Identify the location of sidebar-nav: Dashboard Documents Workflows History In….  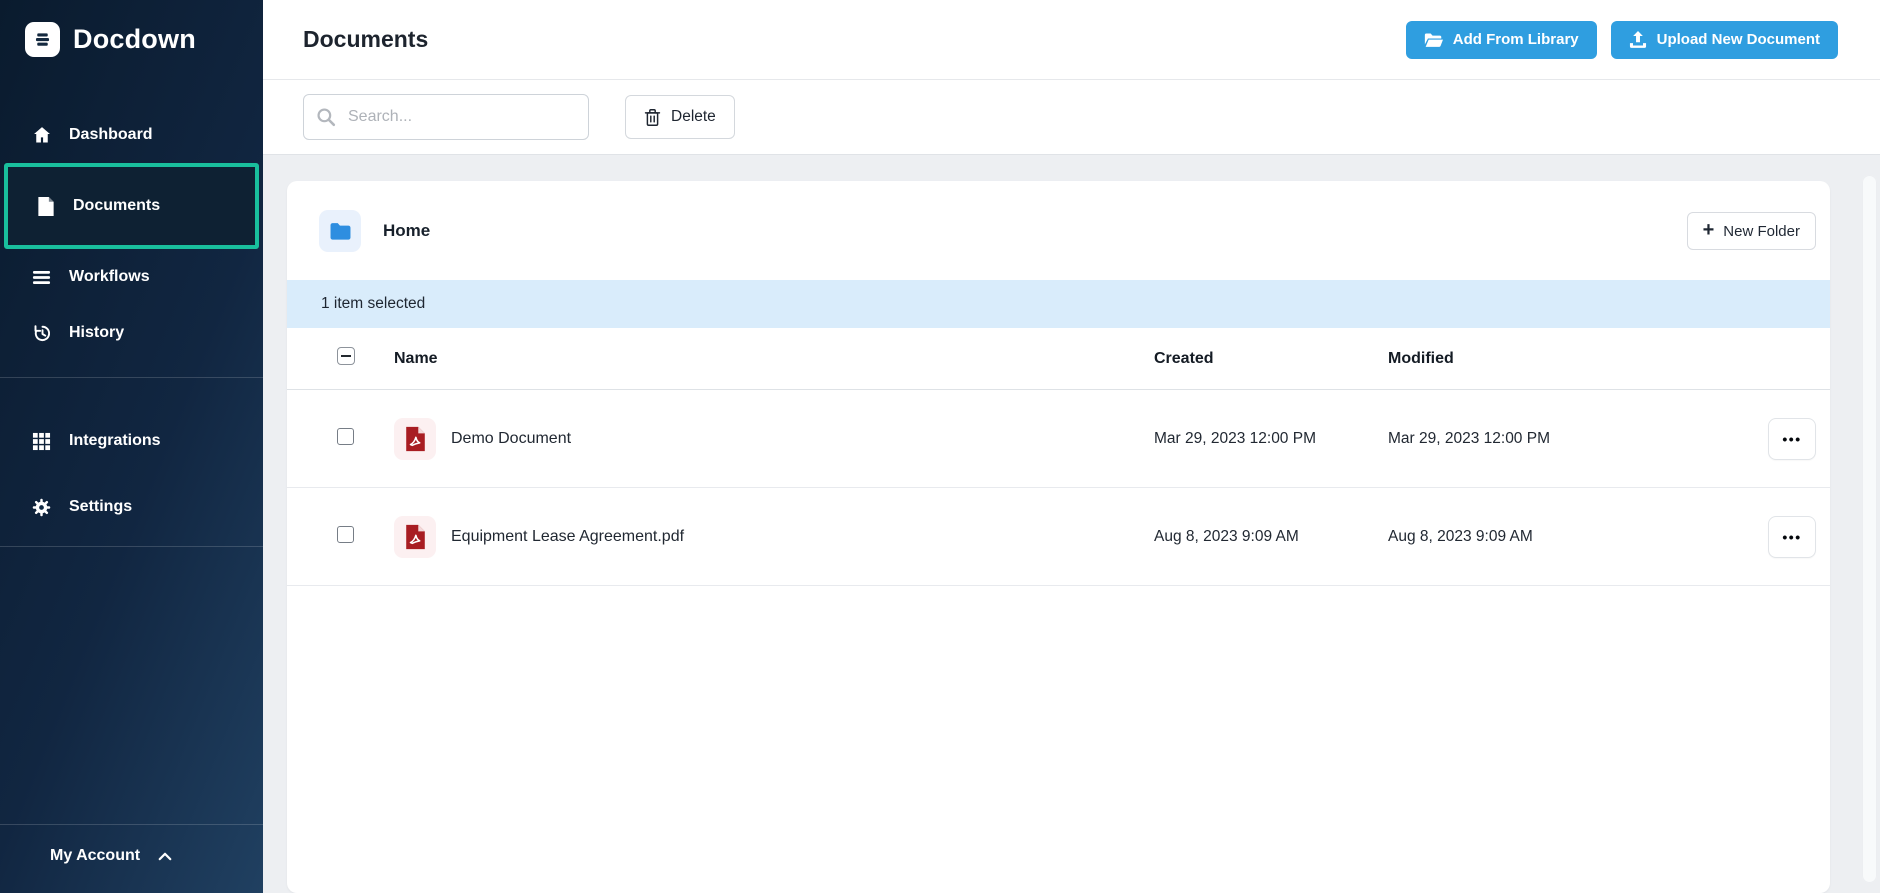
(131, 327).